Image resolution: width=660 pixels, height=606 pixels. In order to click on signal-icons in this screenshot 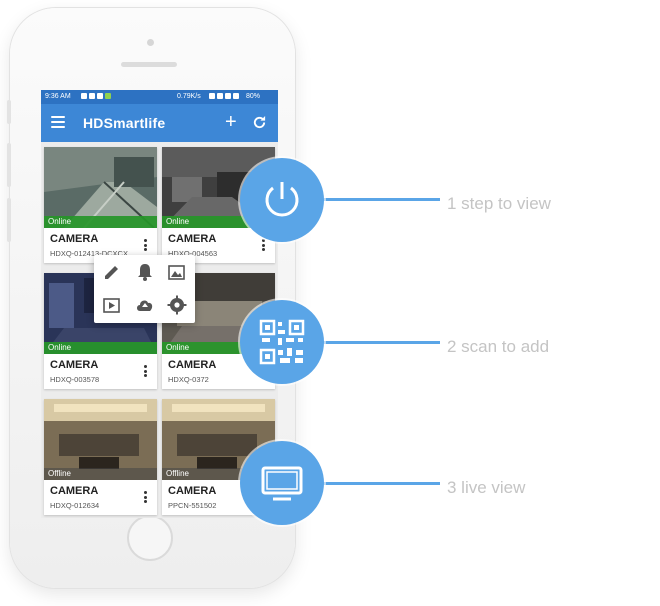, I will do `click(223, 97)`.